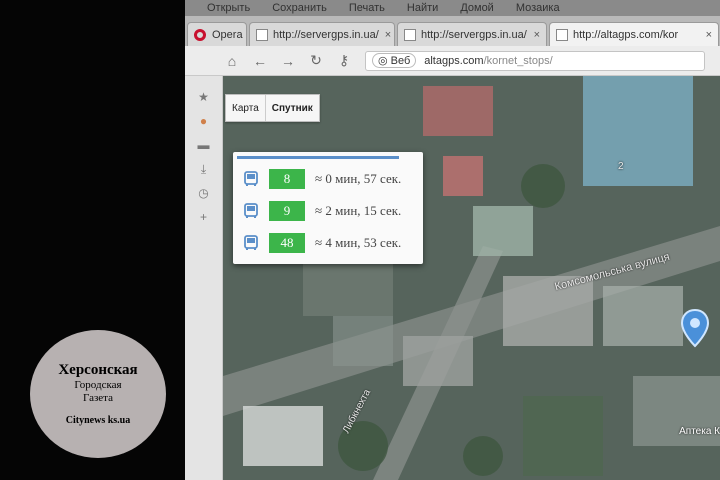  I want to click on browser-sidebar: ★ ● ▬ ⤓ ◷ +, so click(204, 278).